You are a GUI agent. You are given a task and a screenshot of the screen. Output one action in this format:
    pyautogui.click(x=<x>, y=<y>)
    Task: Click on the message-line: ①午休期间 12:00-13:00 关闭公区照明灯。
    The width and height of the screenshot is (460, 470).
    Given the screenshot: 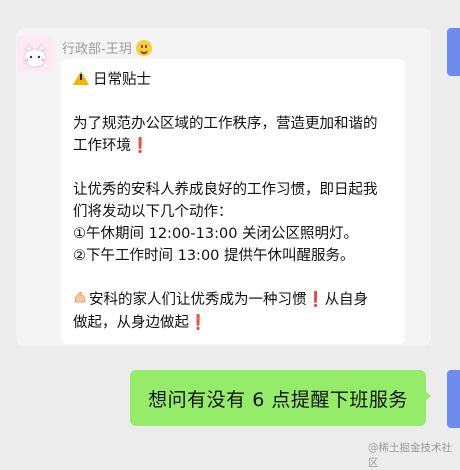 What is the action you would take?
    pyautogui.click(x=216, y=234)
    